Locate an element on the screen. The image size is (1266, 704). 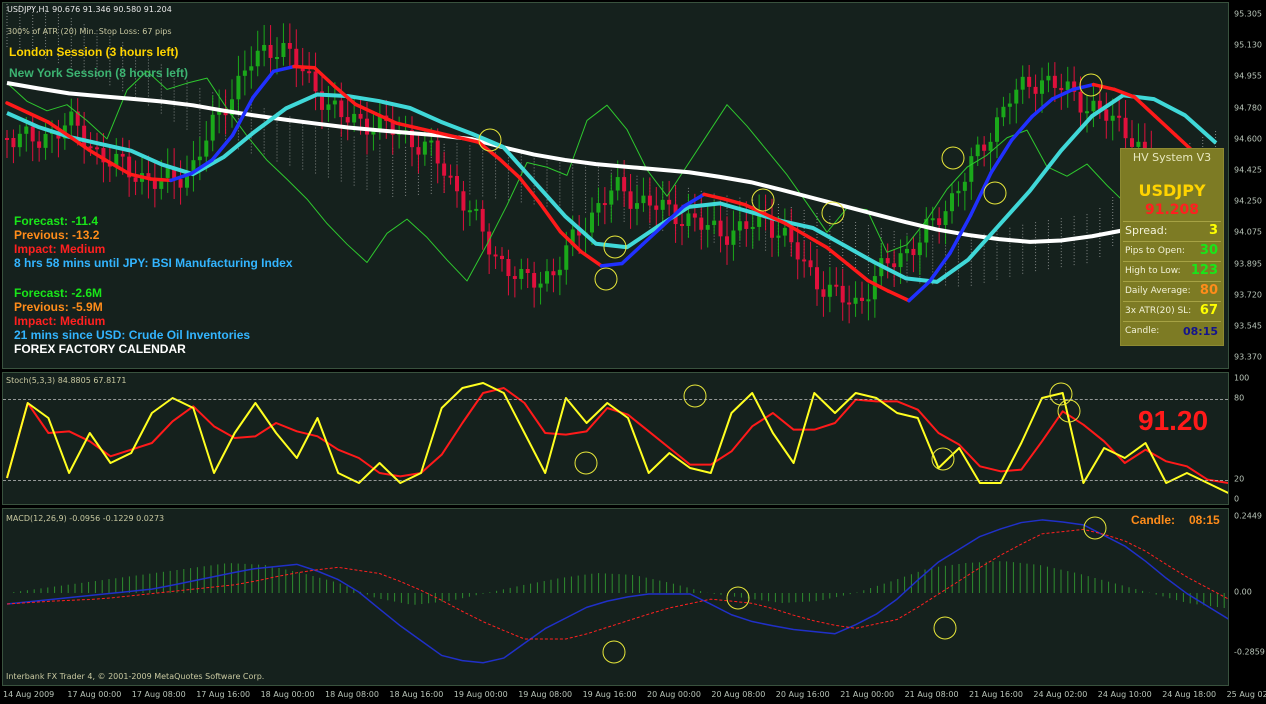
time-axis-label: 21 Aug 16:00 is located at coordinates (996, 694).